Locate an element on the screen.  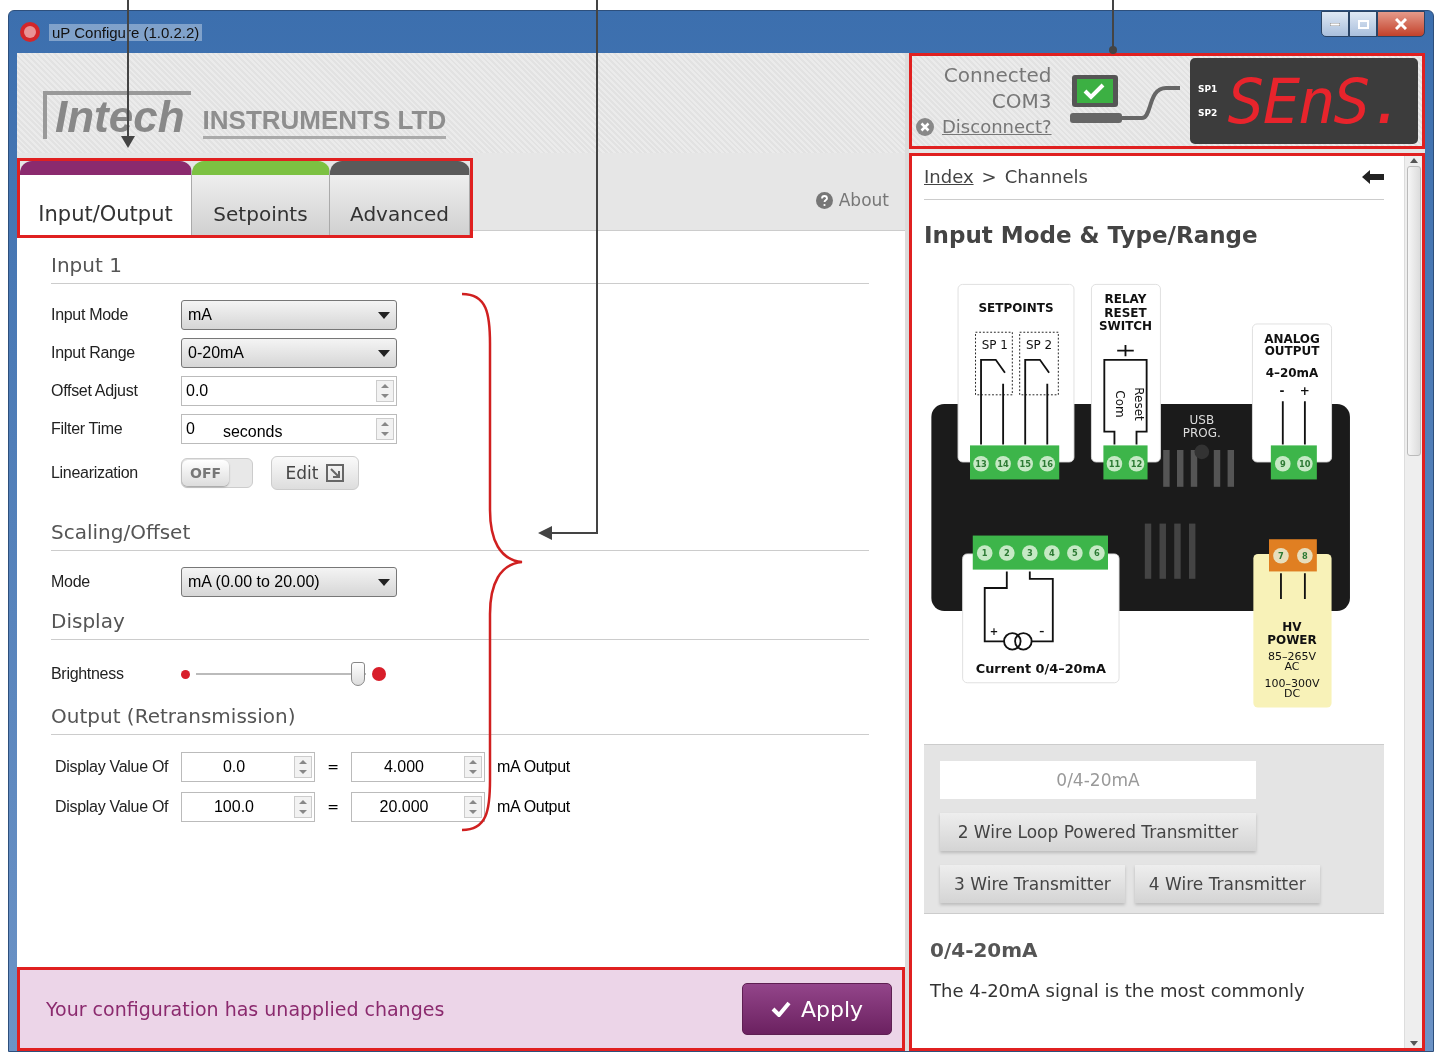
close-button is located at coordinates (1401, 24).